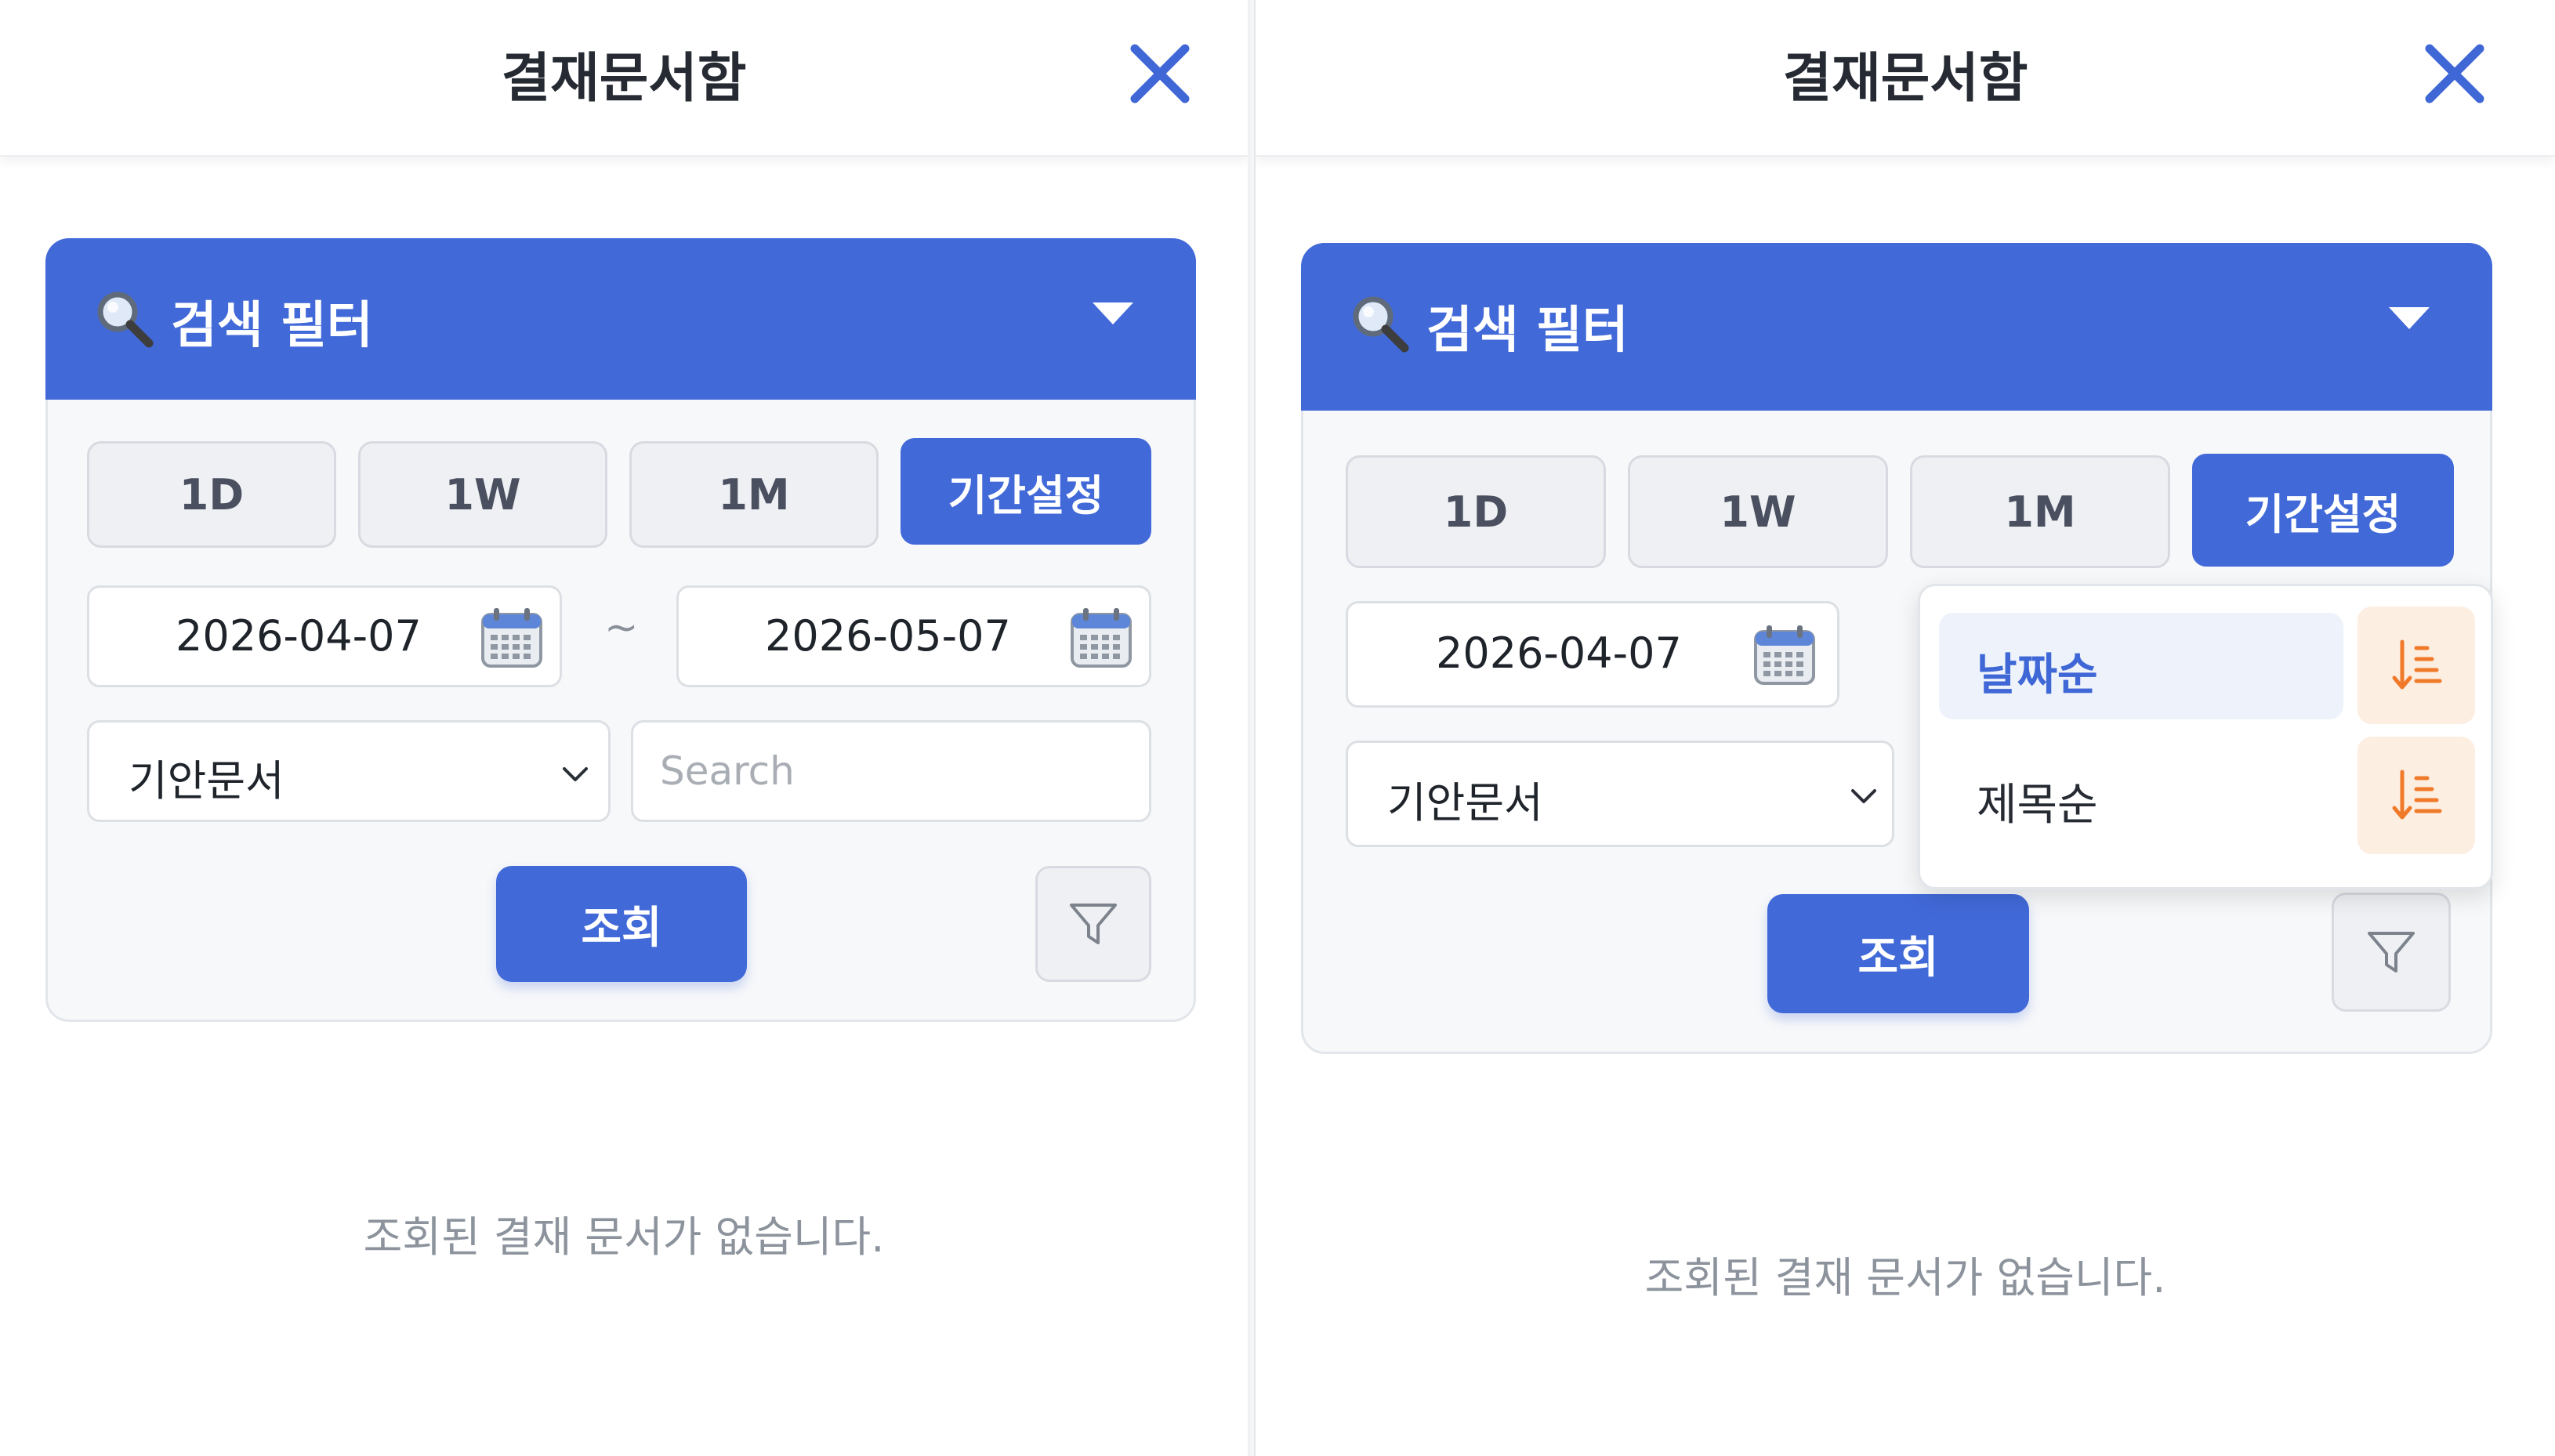  What do you see at coordinates (1251, 728) in the screenshot?
I see `screen-divider` at bounding box center [1251, 728].